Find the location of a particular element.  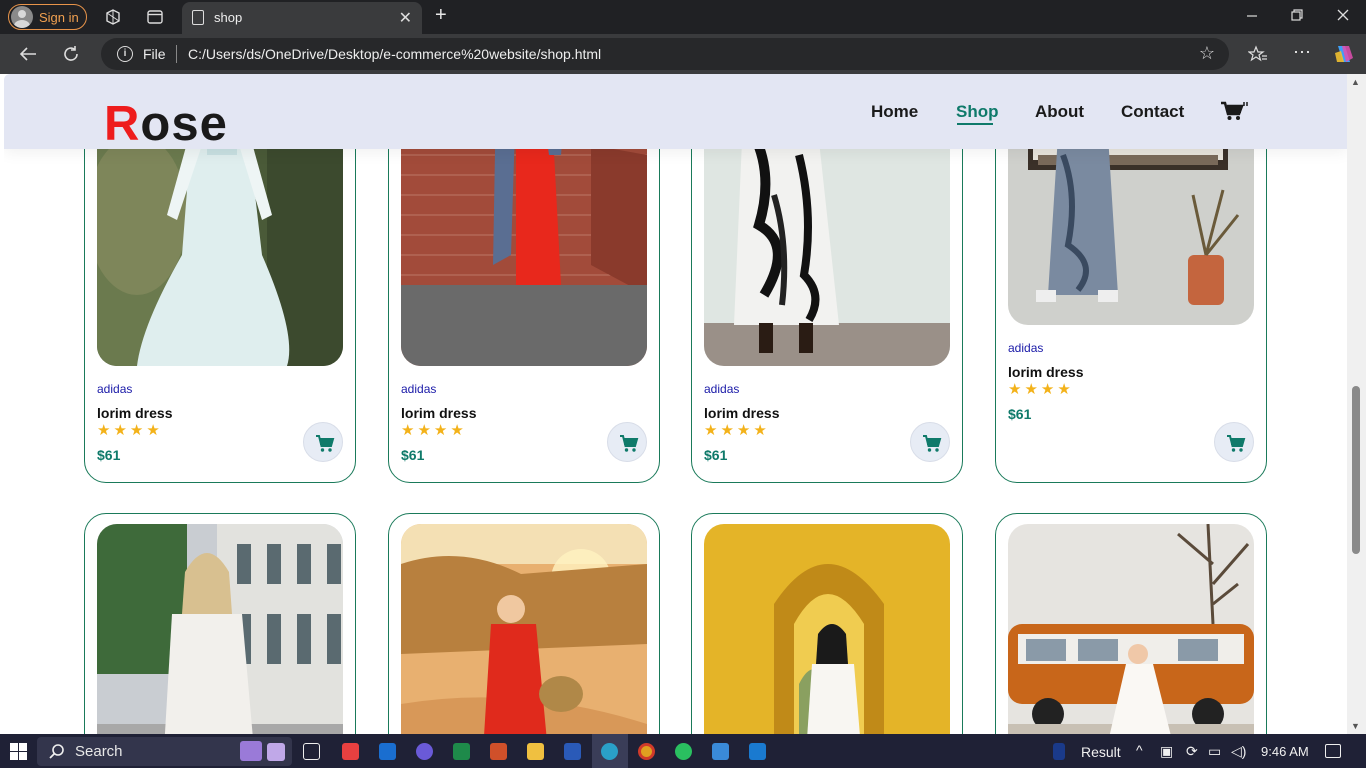

page-scrollbar: ▲ ▼ is located at coordinates (1356, 404).